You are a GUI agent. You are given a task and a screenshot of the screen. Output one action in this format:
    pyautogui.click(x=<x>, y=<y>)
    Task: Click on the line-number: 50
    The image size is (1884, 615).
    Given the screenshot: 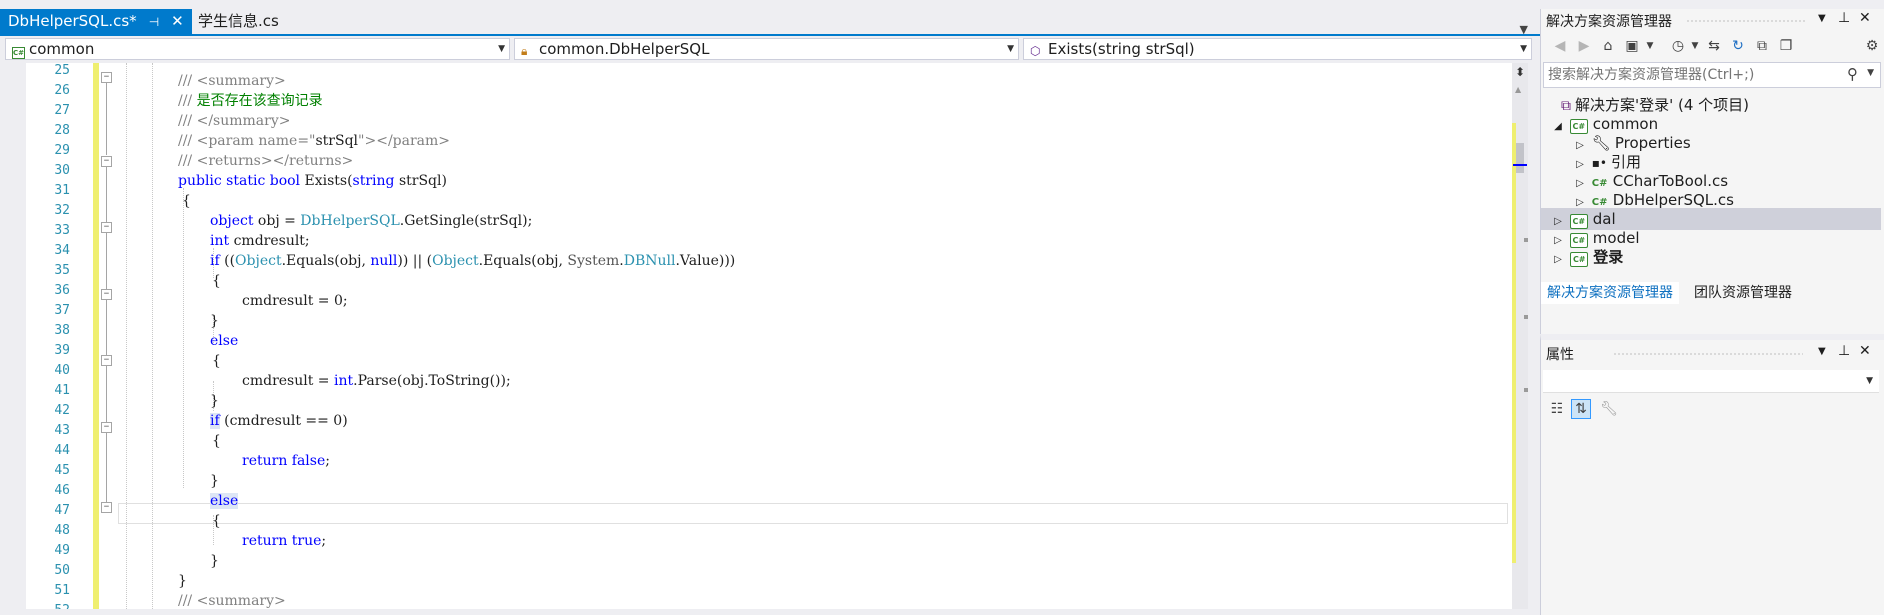 What is the action you would take?
    pyautogui.click(x=62, y=570)
    